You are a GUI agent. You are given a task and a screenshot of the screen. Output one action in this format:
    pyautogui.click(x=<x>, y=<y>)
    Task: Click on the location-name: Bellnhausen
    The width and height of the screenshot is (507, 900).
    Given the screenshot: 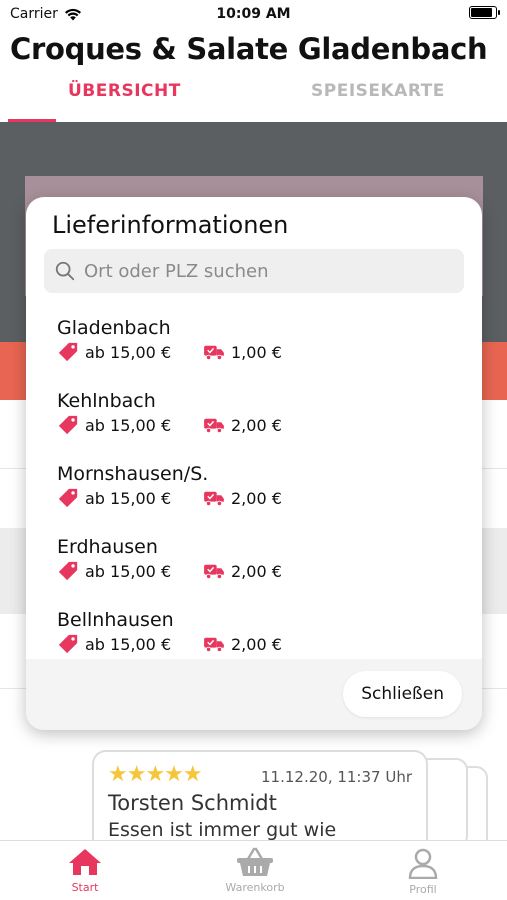 What is the action you would take?
    pyautogui.click(x=115, y=620)
    